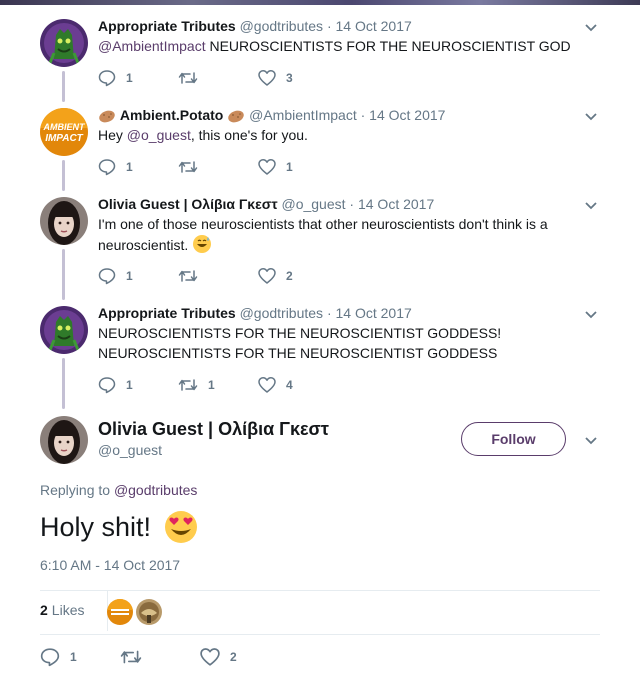 The width and height of the screenshot is (640, 689). Describe the element at coordinates (110, 565) in the screenshot. I see `tweet-timestamp: 6:10 AM - 14 Oct 2017` at that location.